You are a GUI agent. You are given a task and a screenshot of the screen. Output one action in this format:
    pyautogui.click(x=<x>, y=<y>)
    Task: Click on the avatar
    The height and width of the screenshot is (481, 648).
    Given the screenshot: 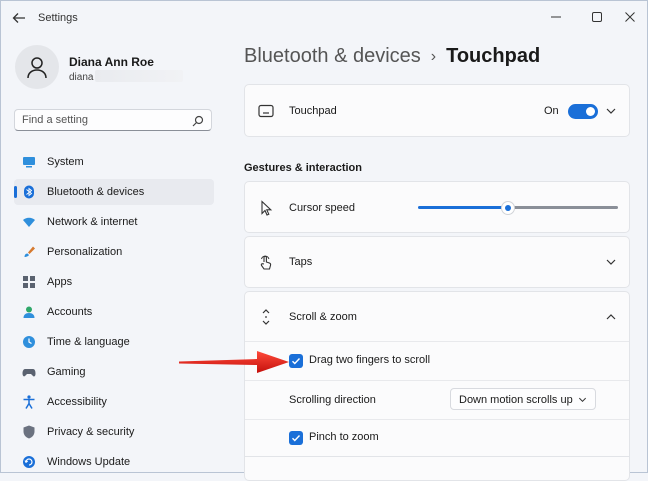 What is the action you would take?
    pyautogui.click(x=37, y=67)
    